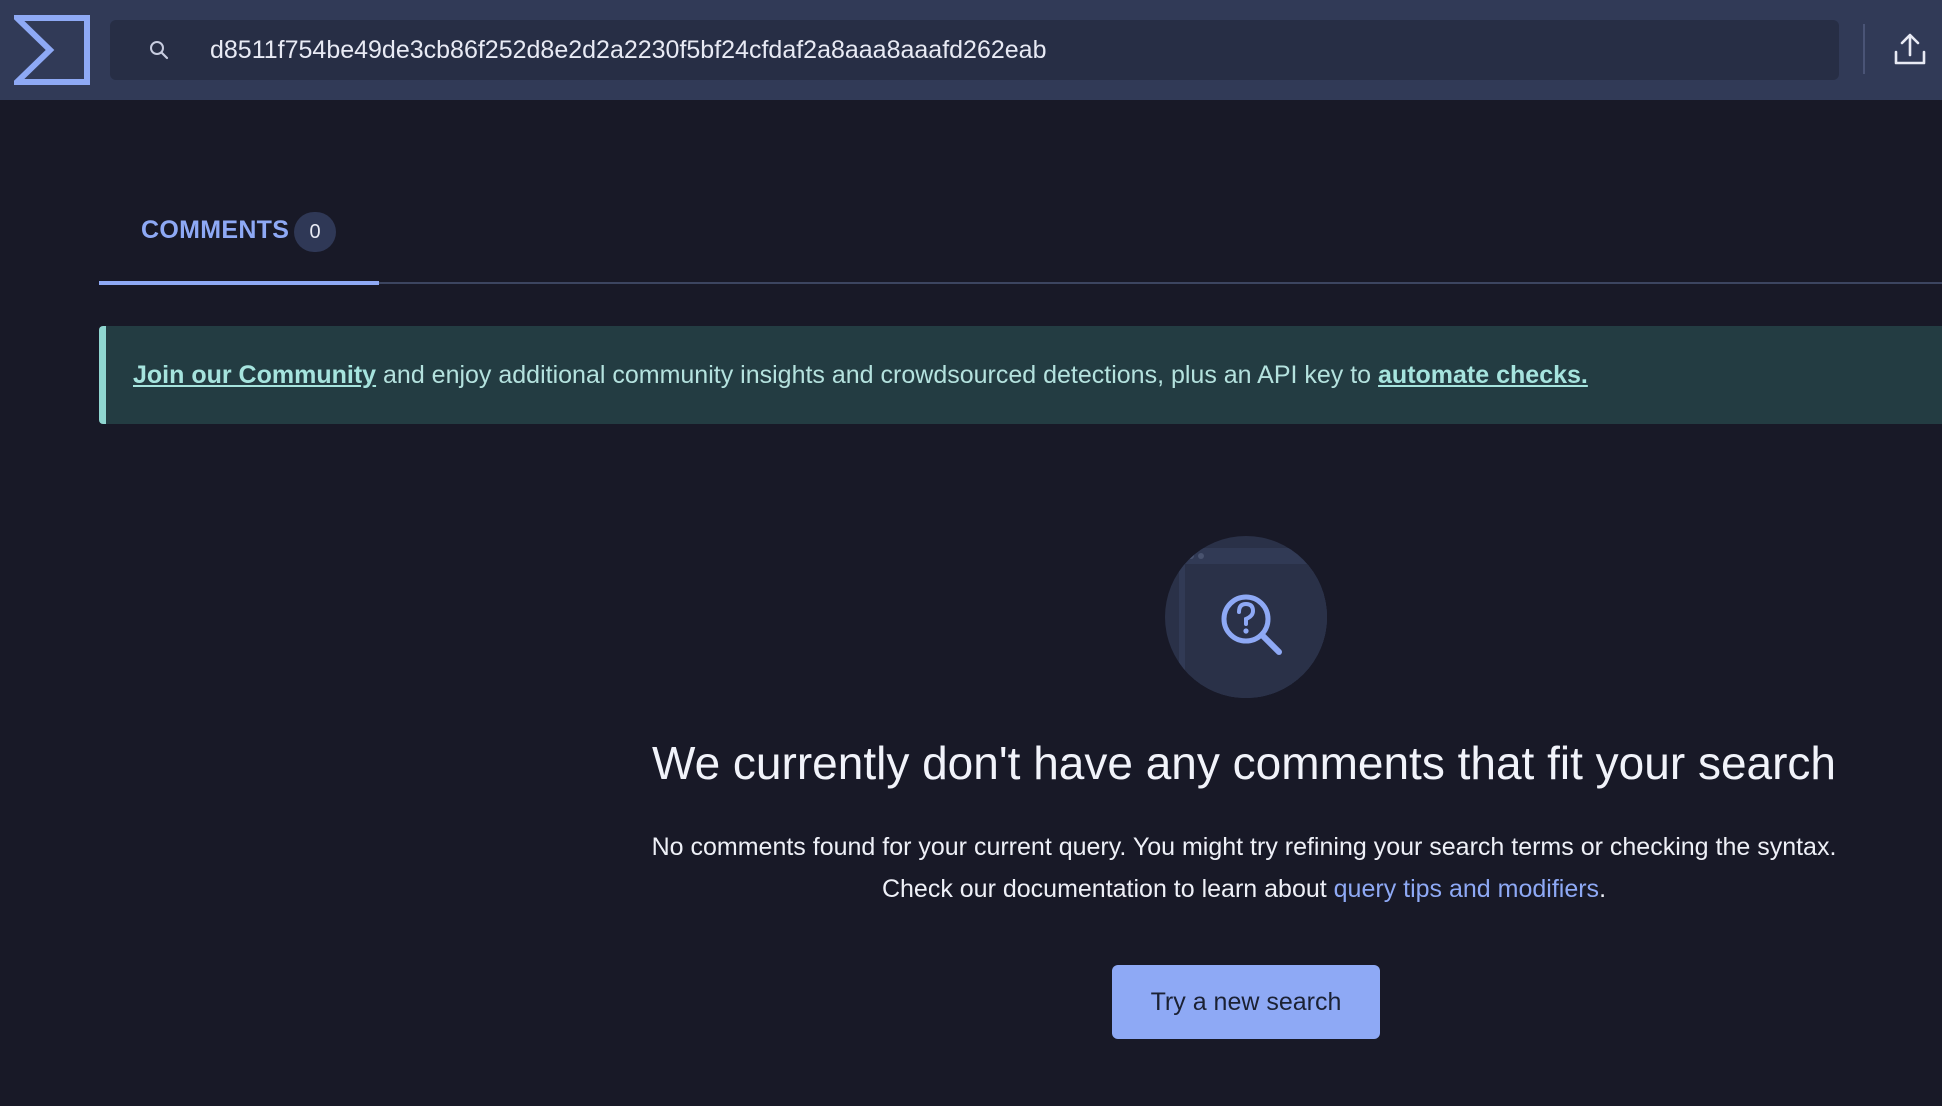  Describe the element at coordinates (315, 232) in the screenshot. I see `comments-count-badge: 0` at that location.